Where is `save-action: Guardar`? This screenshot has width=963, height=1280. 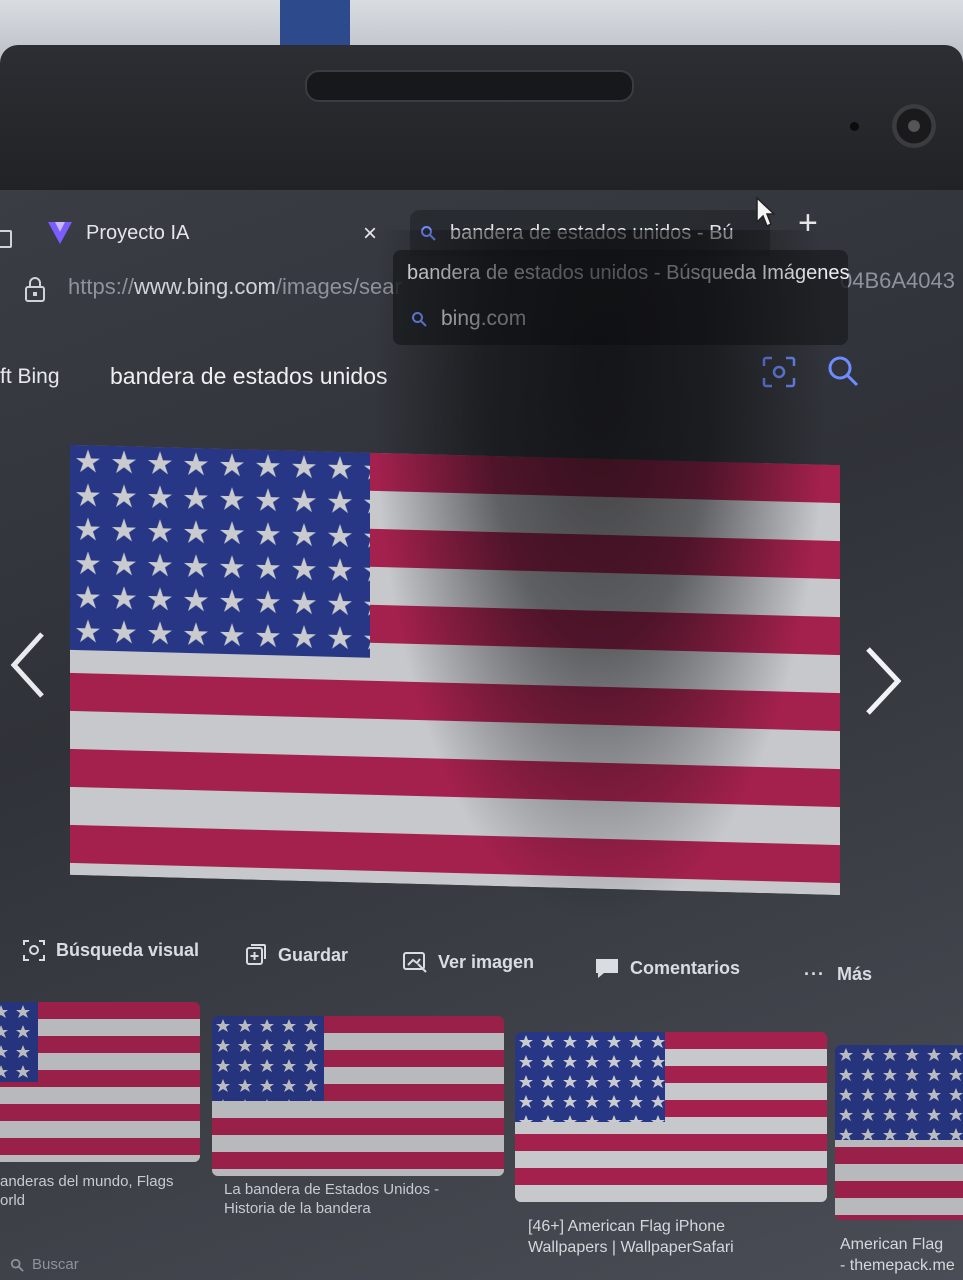
save-action: Guardar is located at coordinates (296, 955).